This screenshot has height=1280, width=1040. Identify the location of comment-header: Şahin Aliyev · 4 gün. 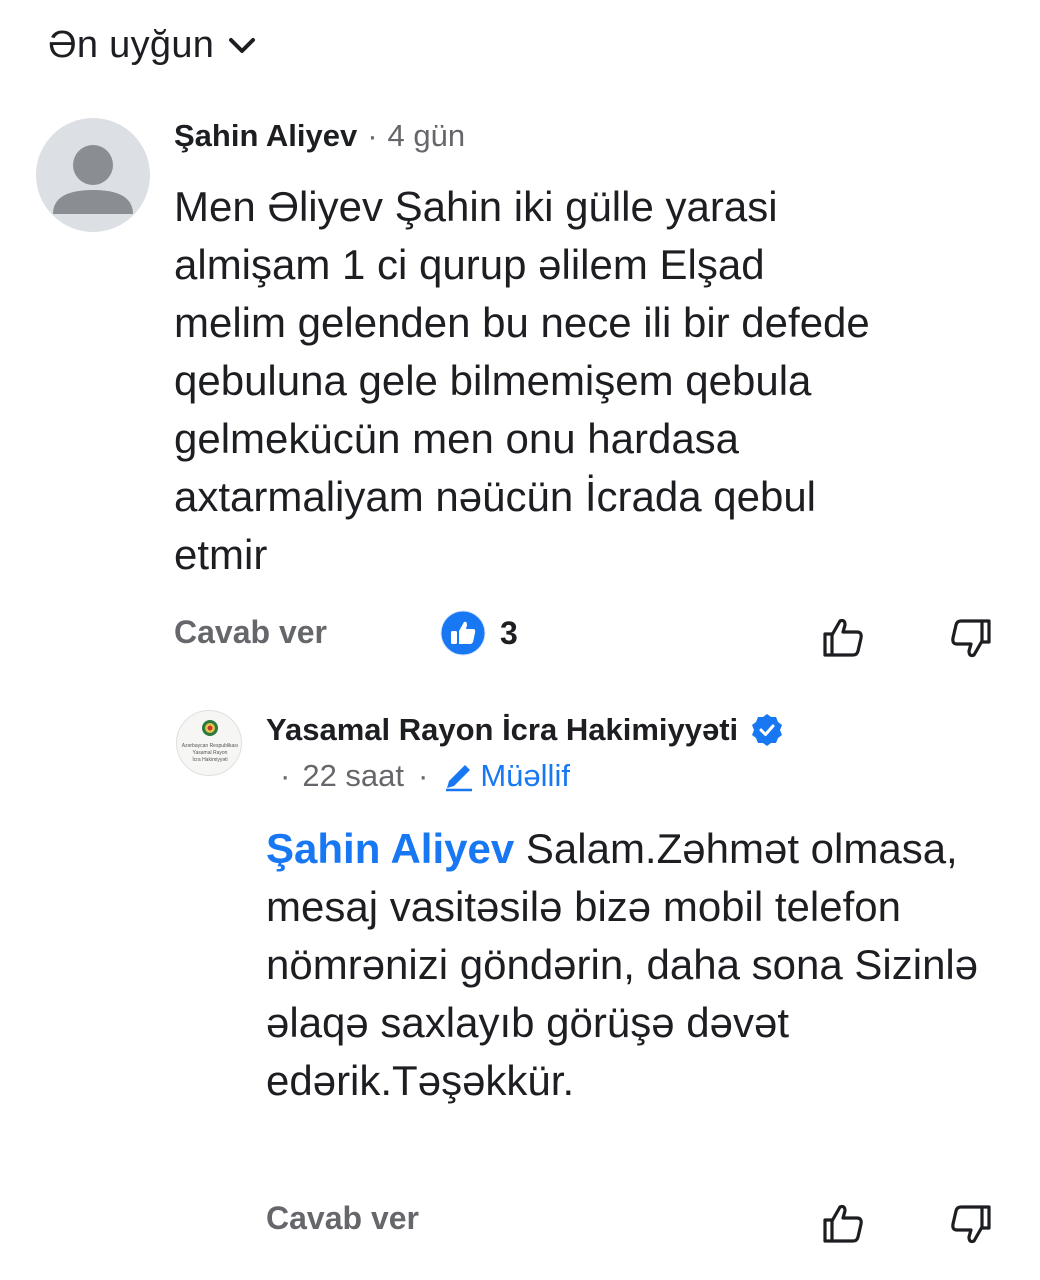
(319, 136).